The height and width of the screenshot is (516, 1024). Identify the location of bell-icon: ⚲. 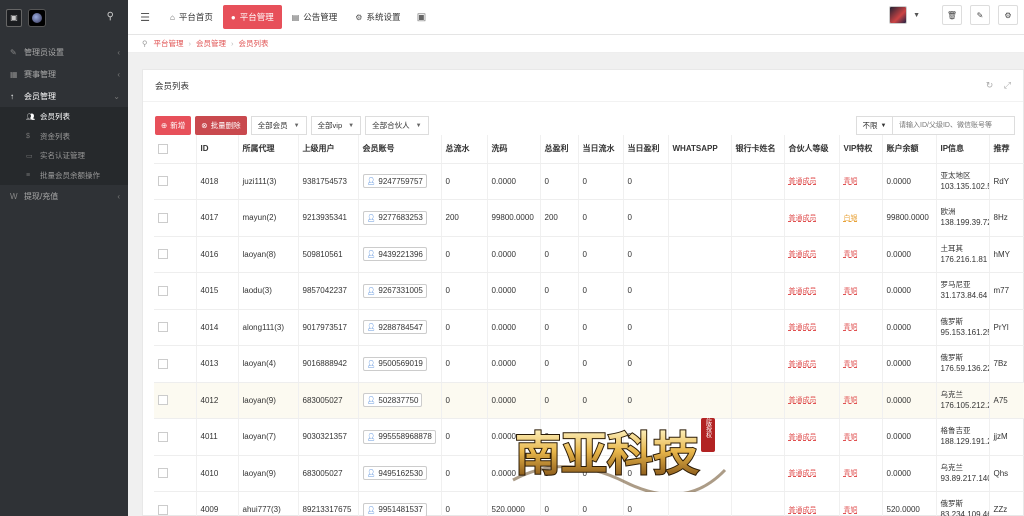
(110, 16).